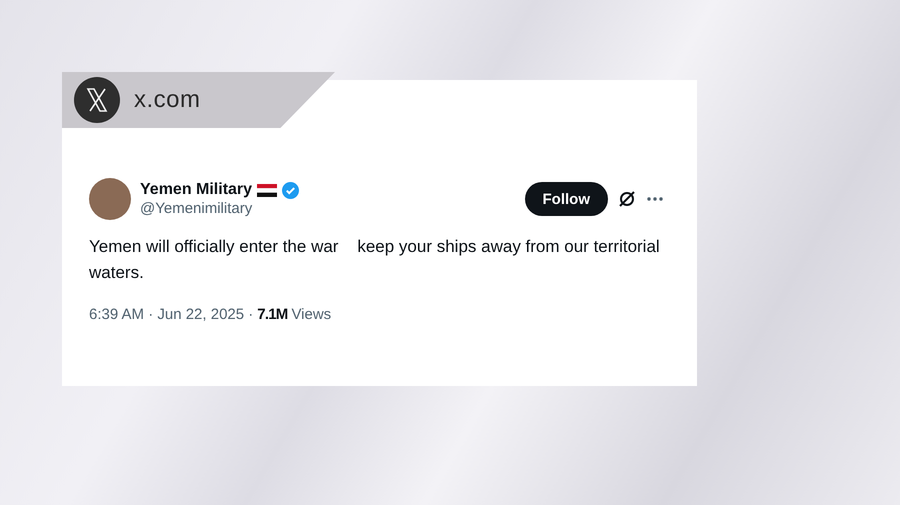 The height and width of the screenshot is (505, 900). What do you see at coordinates (375, 260) in the screenshot?
I see `tweet-text: Yemen will officially enter the war keep your ships away from our territorial waters.` at bounding box center [375, 260].